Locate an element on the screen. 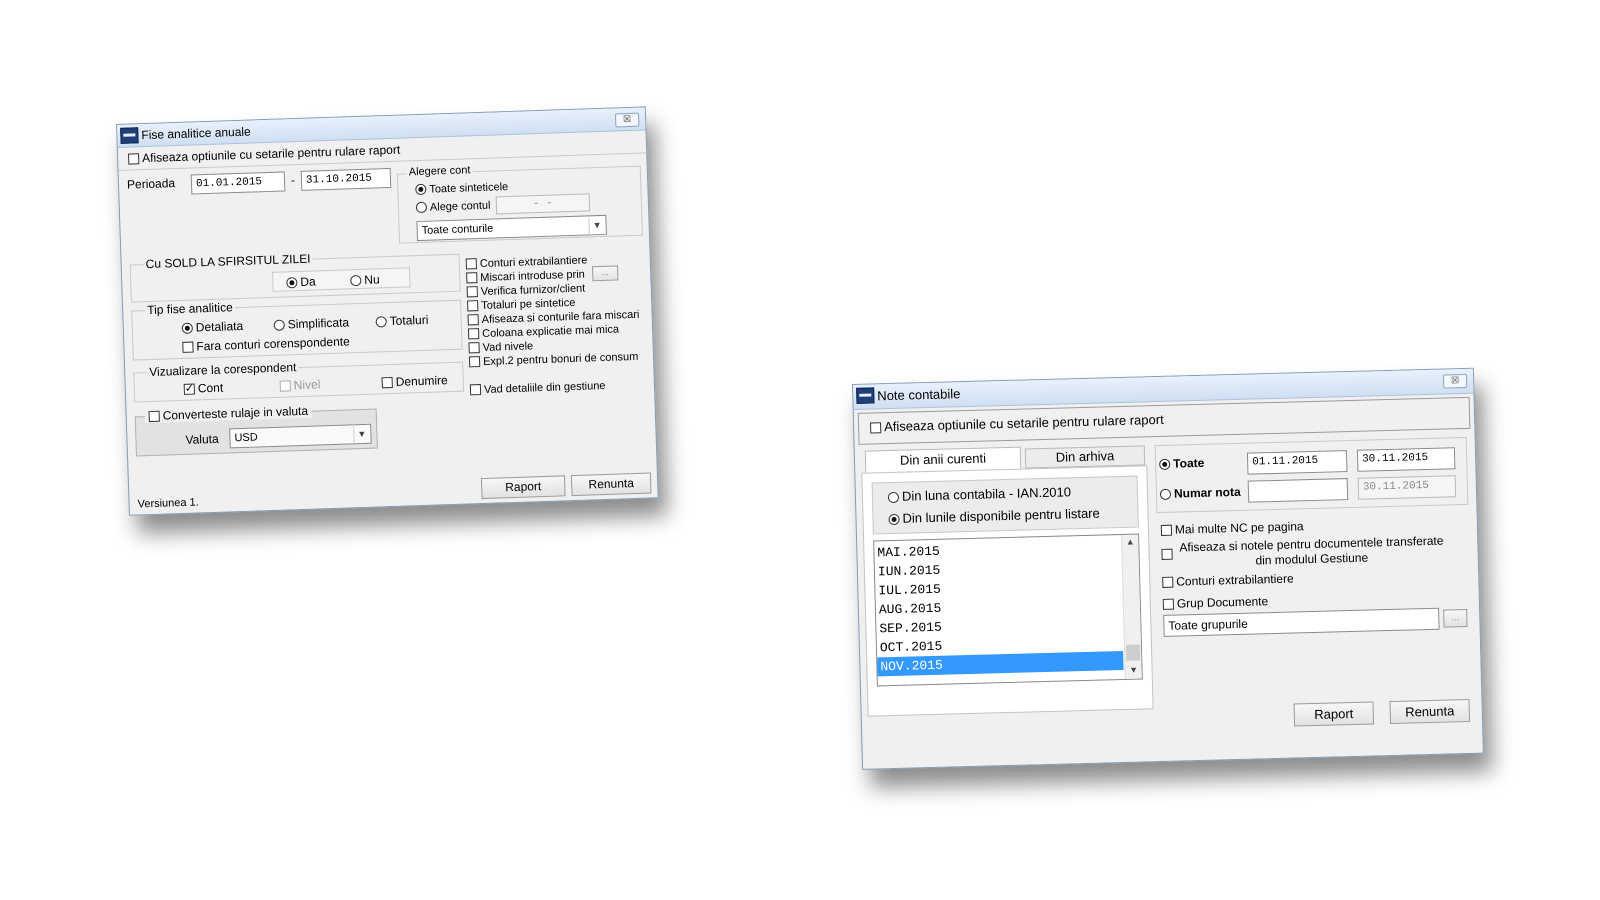  option-movements-via: Miscari introduse prin is located at coordinates (525, 277).